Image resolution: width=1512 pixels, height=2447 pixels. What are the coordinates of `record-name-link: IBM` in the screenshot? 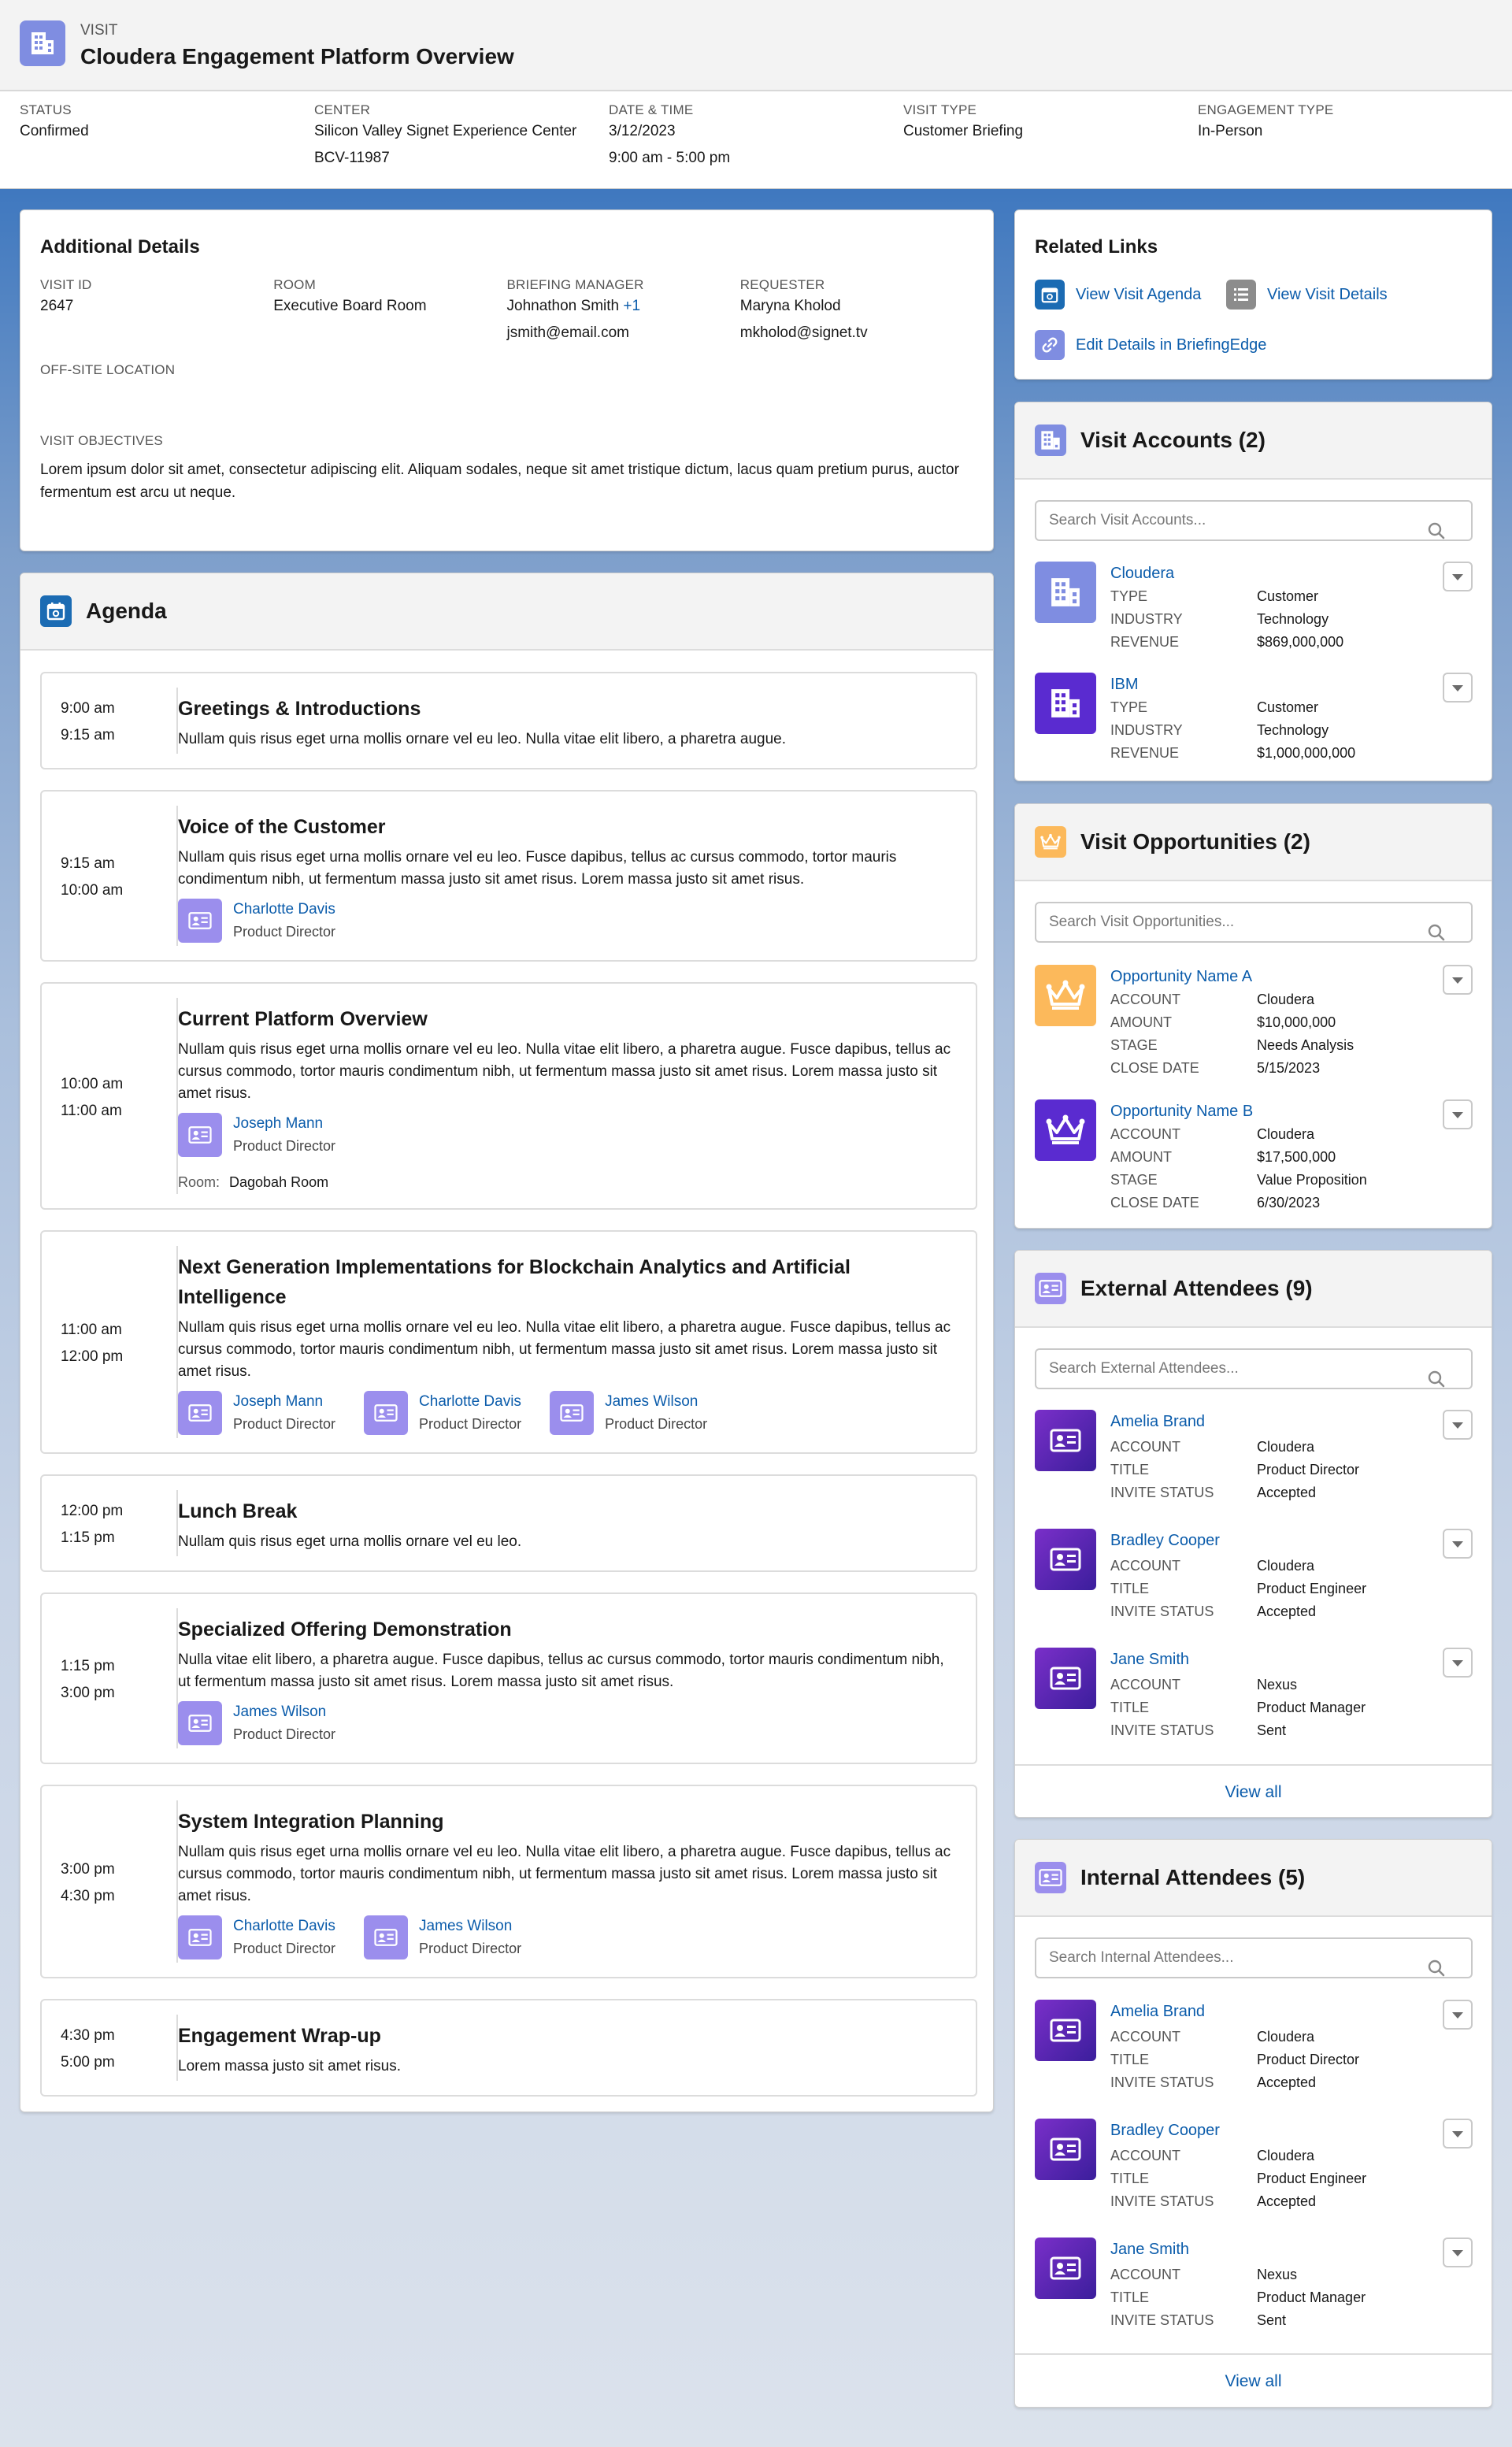 It's located at (1124, 684).